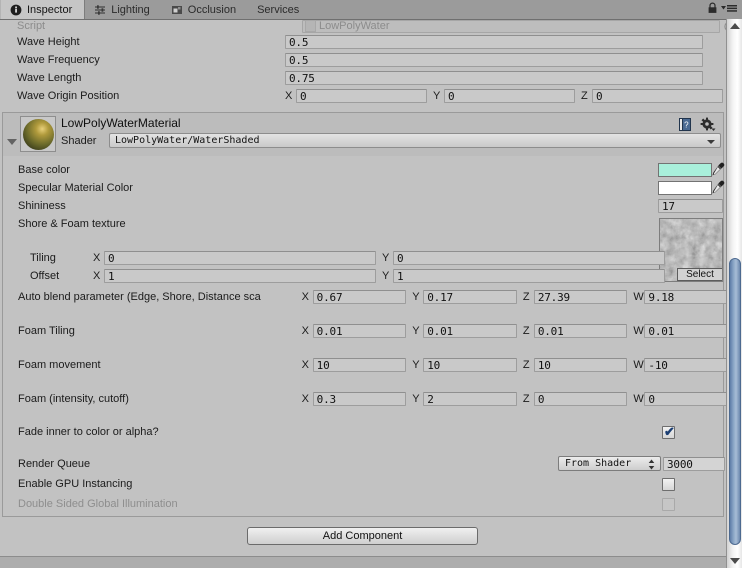 Image resolution: width=742 pixels, height=568 pixels. What do you see at coordinates (685, 126) in the screenshot?
I see `help-book-icon: ?` at bounding box center [685, 126].